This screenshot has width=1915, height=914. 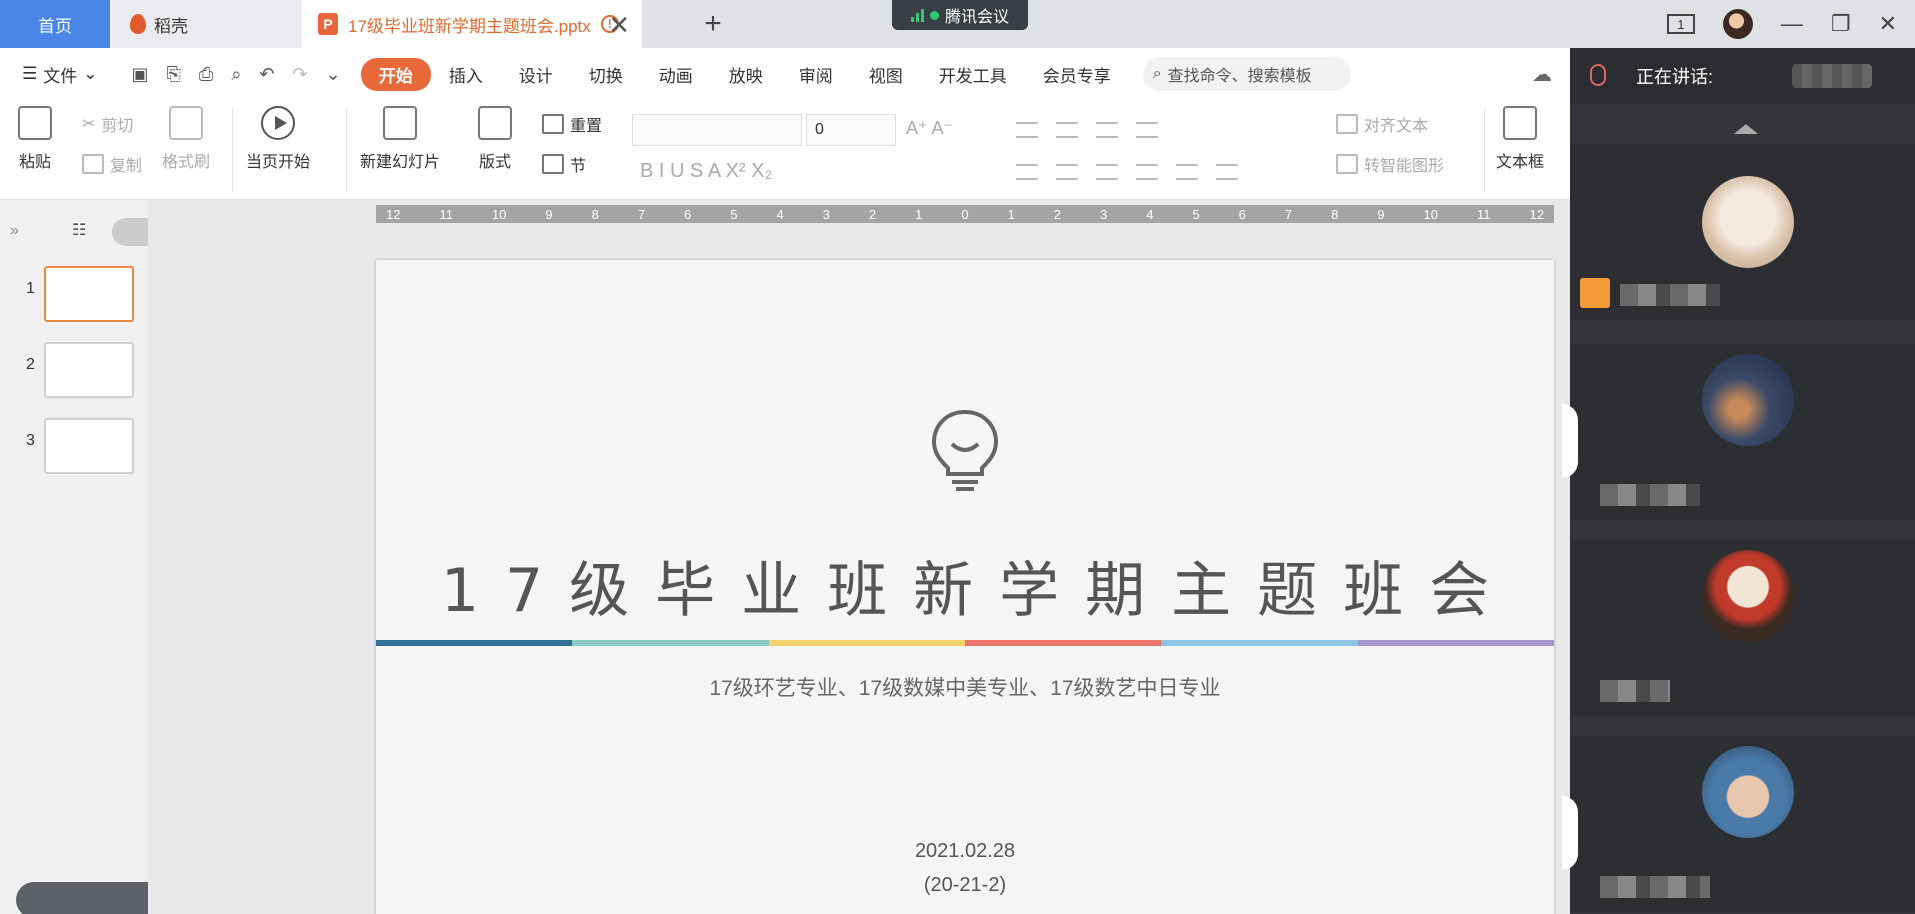 What do you see at coordinates (1675, 77) in the screenshot?
I see `speaking-label: 正在讲话:` at bounding box center [1675, 77].